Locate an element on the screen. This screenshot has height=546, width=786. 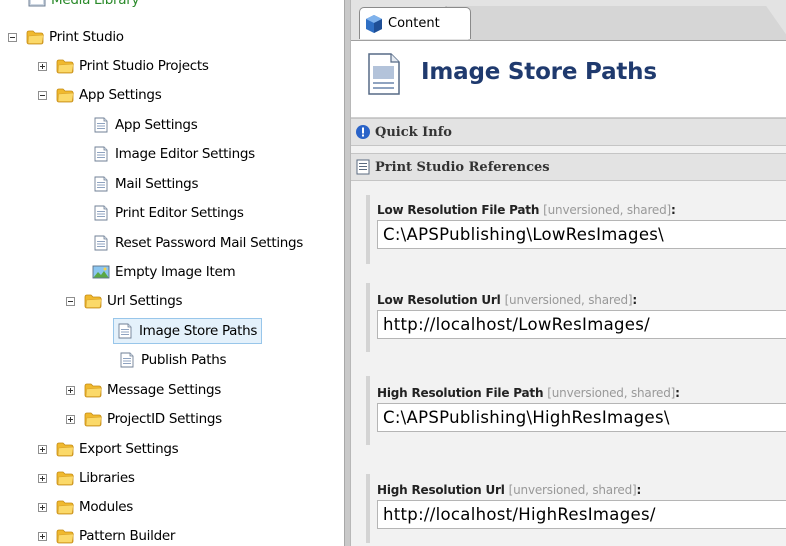
tree-item-label: Export Settings is located at coordinates (129, 449).